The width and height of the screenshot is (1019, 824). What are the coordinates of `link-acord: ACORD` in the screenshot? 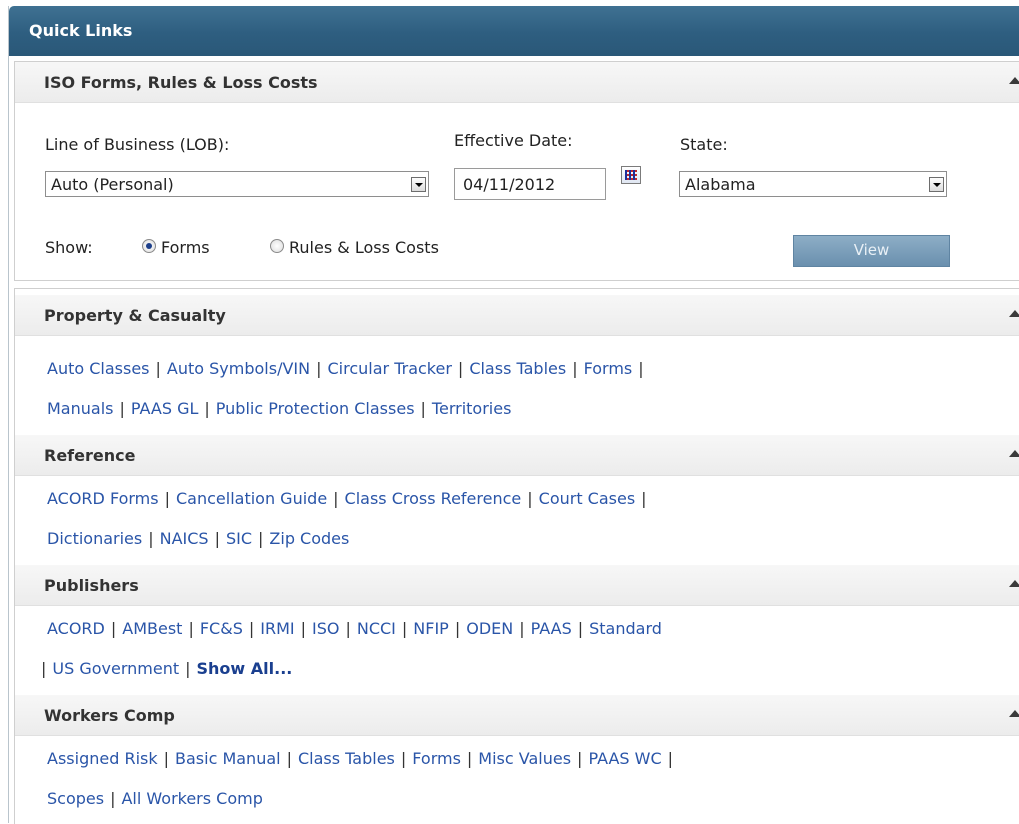 It's located at (76, 628).